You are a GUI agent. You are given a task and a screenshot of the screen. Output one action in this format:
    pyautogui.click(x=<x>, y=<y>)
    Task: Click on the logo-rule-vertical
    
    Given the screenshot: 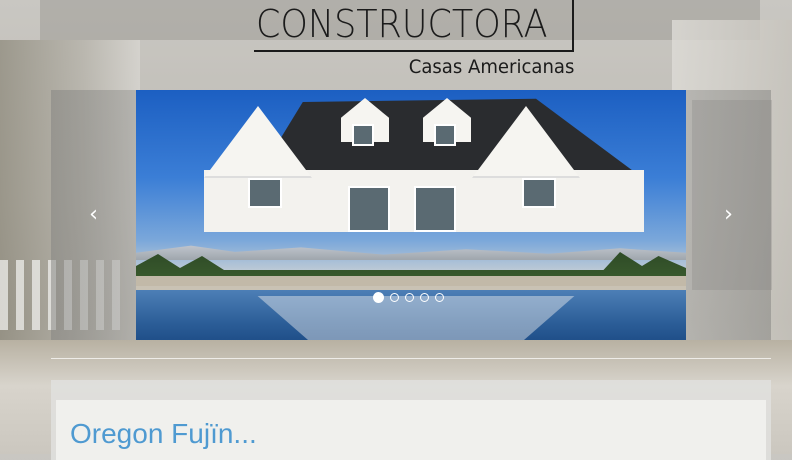 What is the action you would take?
    pyautogui.click(x=573, y=25)
    